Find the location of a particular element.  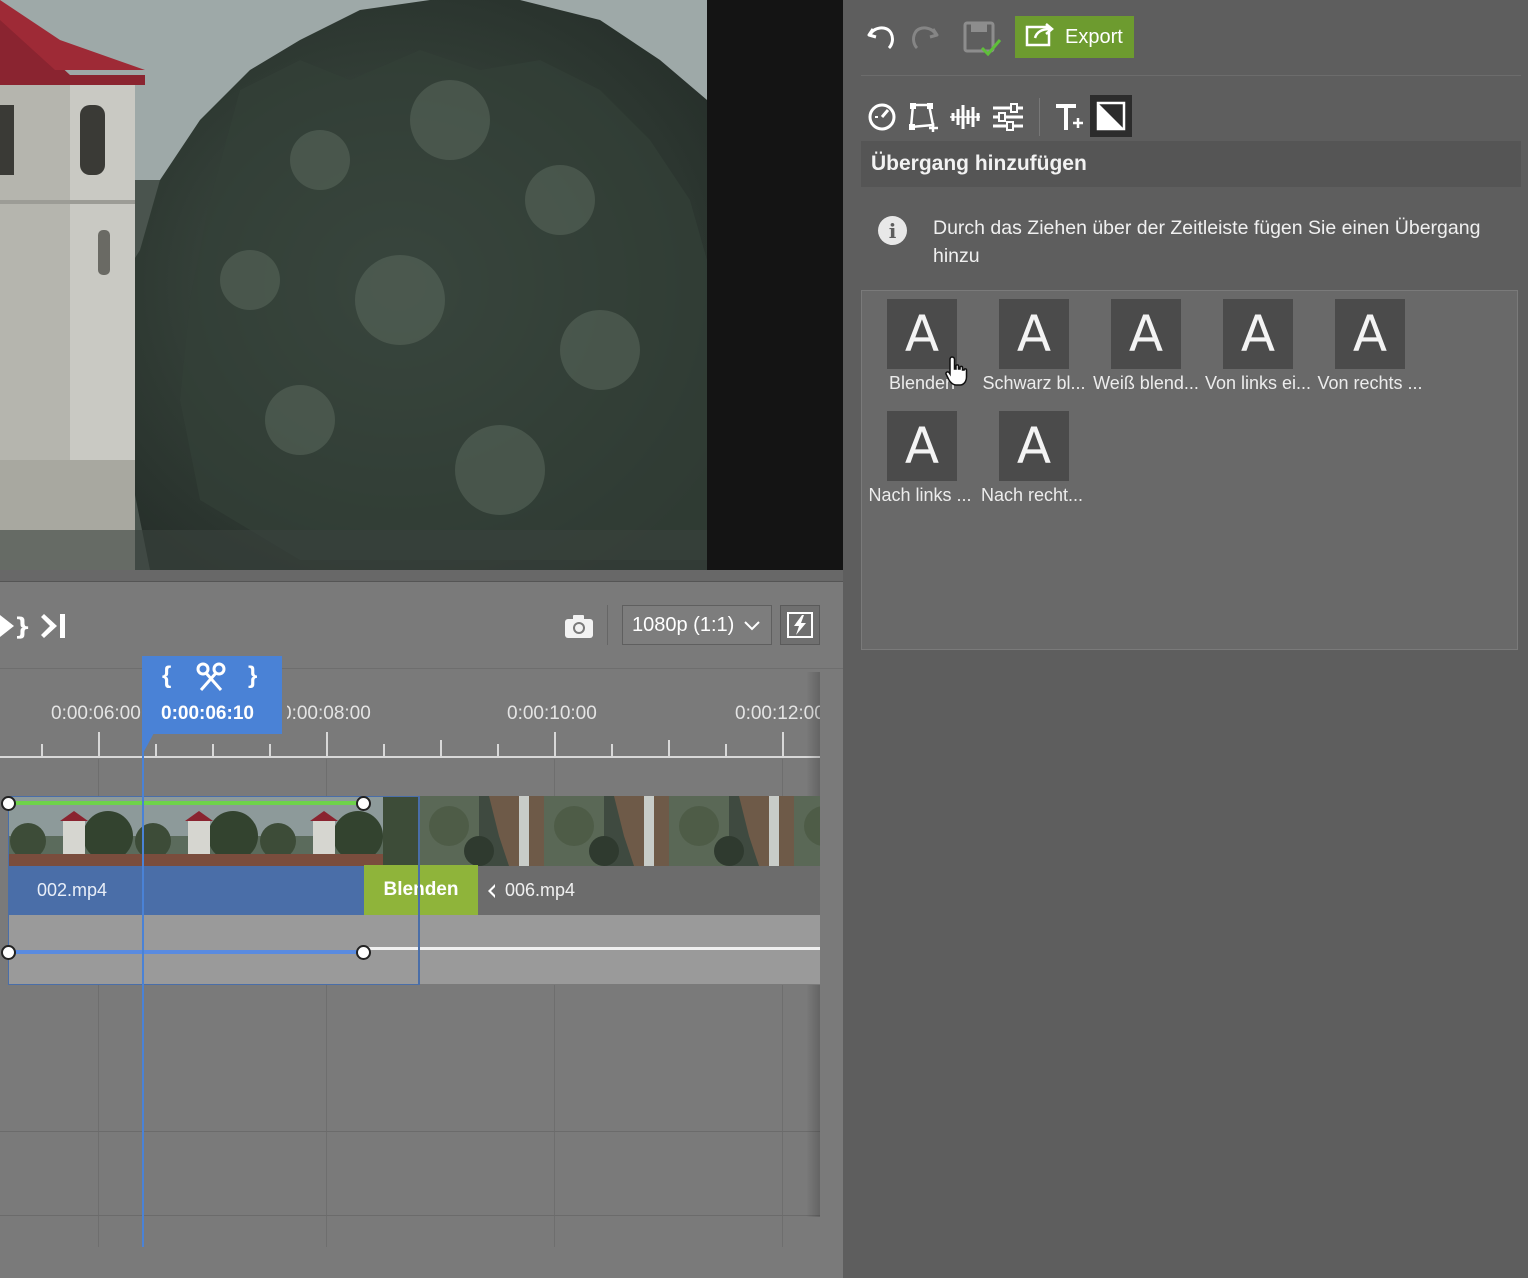

cut-icon is located at coordinates (211, 680).